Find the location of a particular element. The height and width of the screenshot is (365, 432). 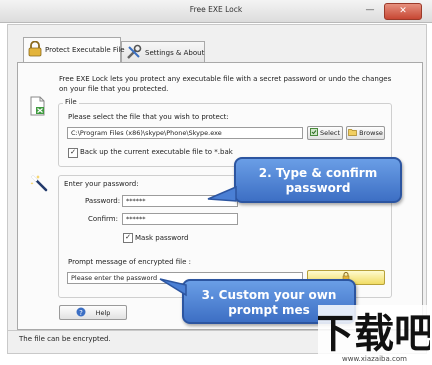

callout-text: 2. Type & confirm password is located at coordinates (318, 180).